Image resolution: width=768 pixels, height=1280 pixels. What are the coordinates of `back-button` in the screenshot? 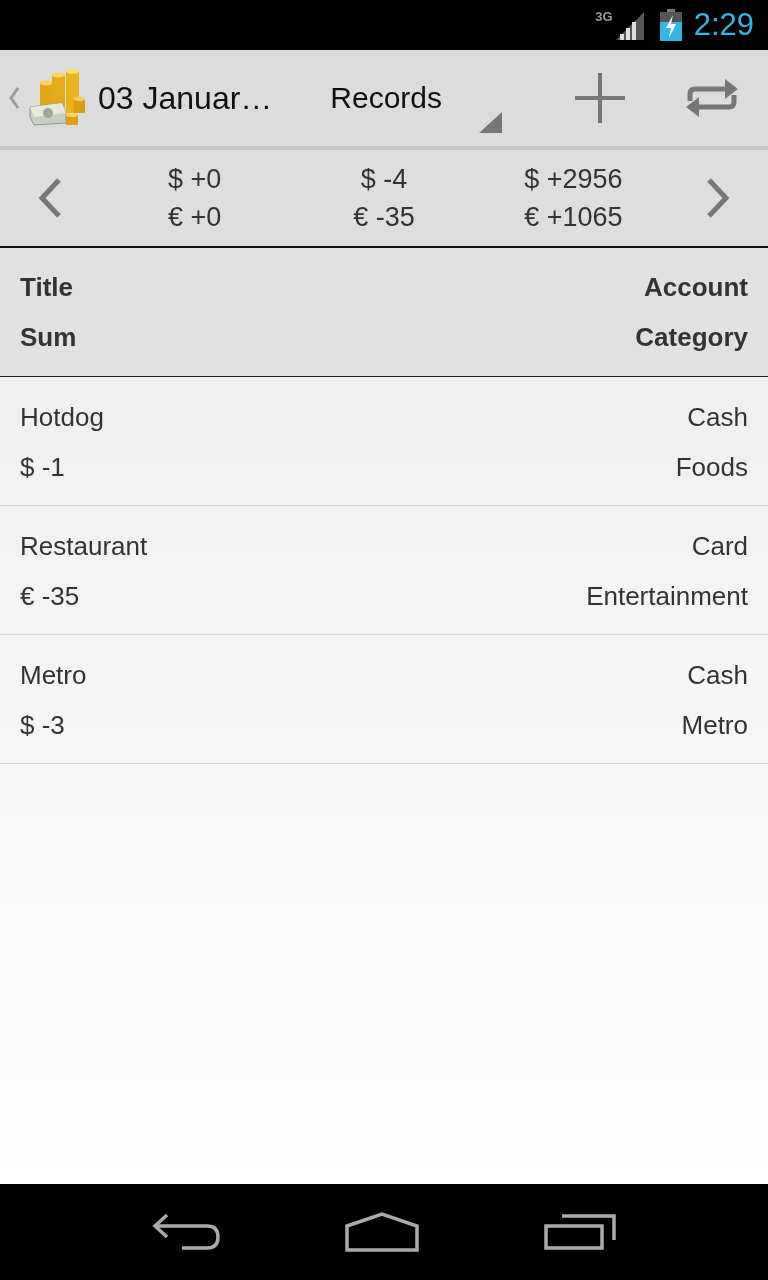 It's located at (186, 1232).